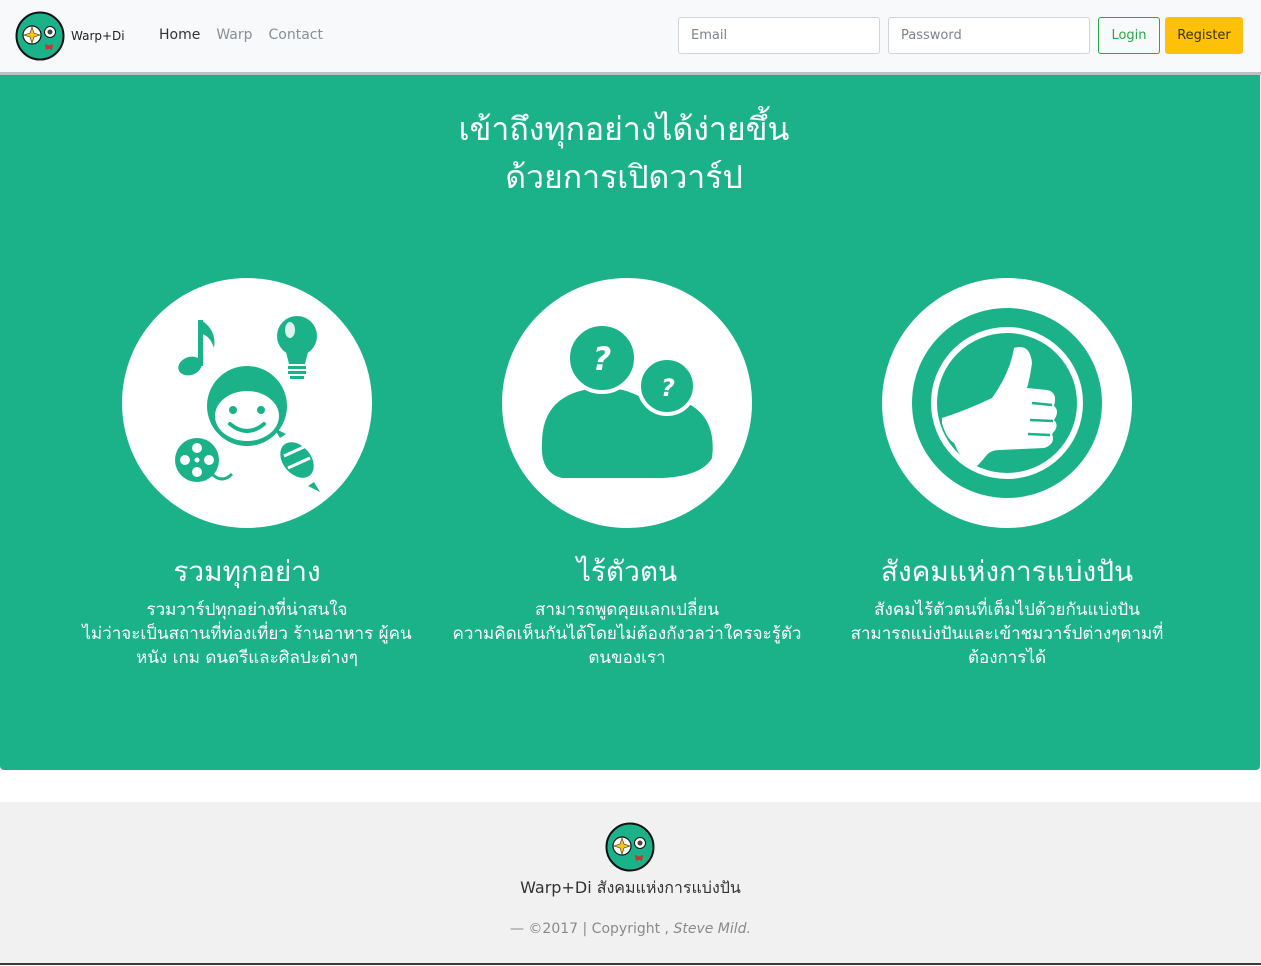 The image size is (1261, 966). Describe the element at coordinates (630, 887) in the screenshot. I see `footer-site-name: Warp+Di สังคมแห่งการแบ่งปัน` at that location.